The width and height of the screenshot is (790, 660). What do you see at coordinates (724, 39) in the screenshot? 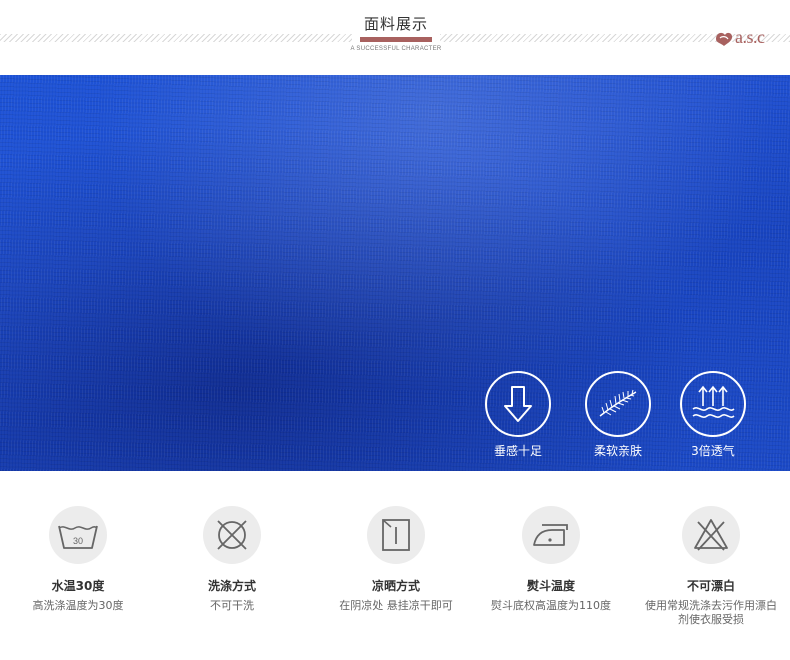
I see `logo-mark-icon` at bounding box center [724, 39].